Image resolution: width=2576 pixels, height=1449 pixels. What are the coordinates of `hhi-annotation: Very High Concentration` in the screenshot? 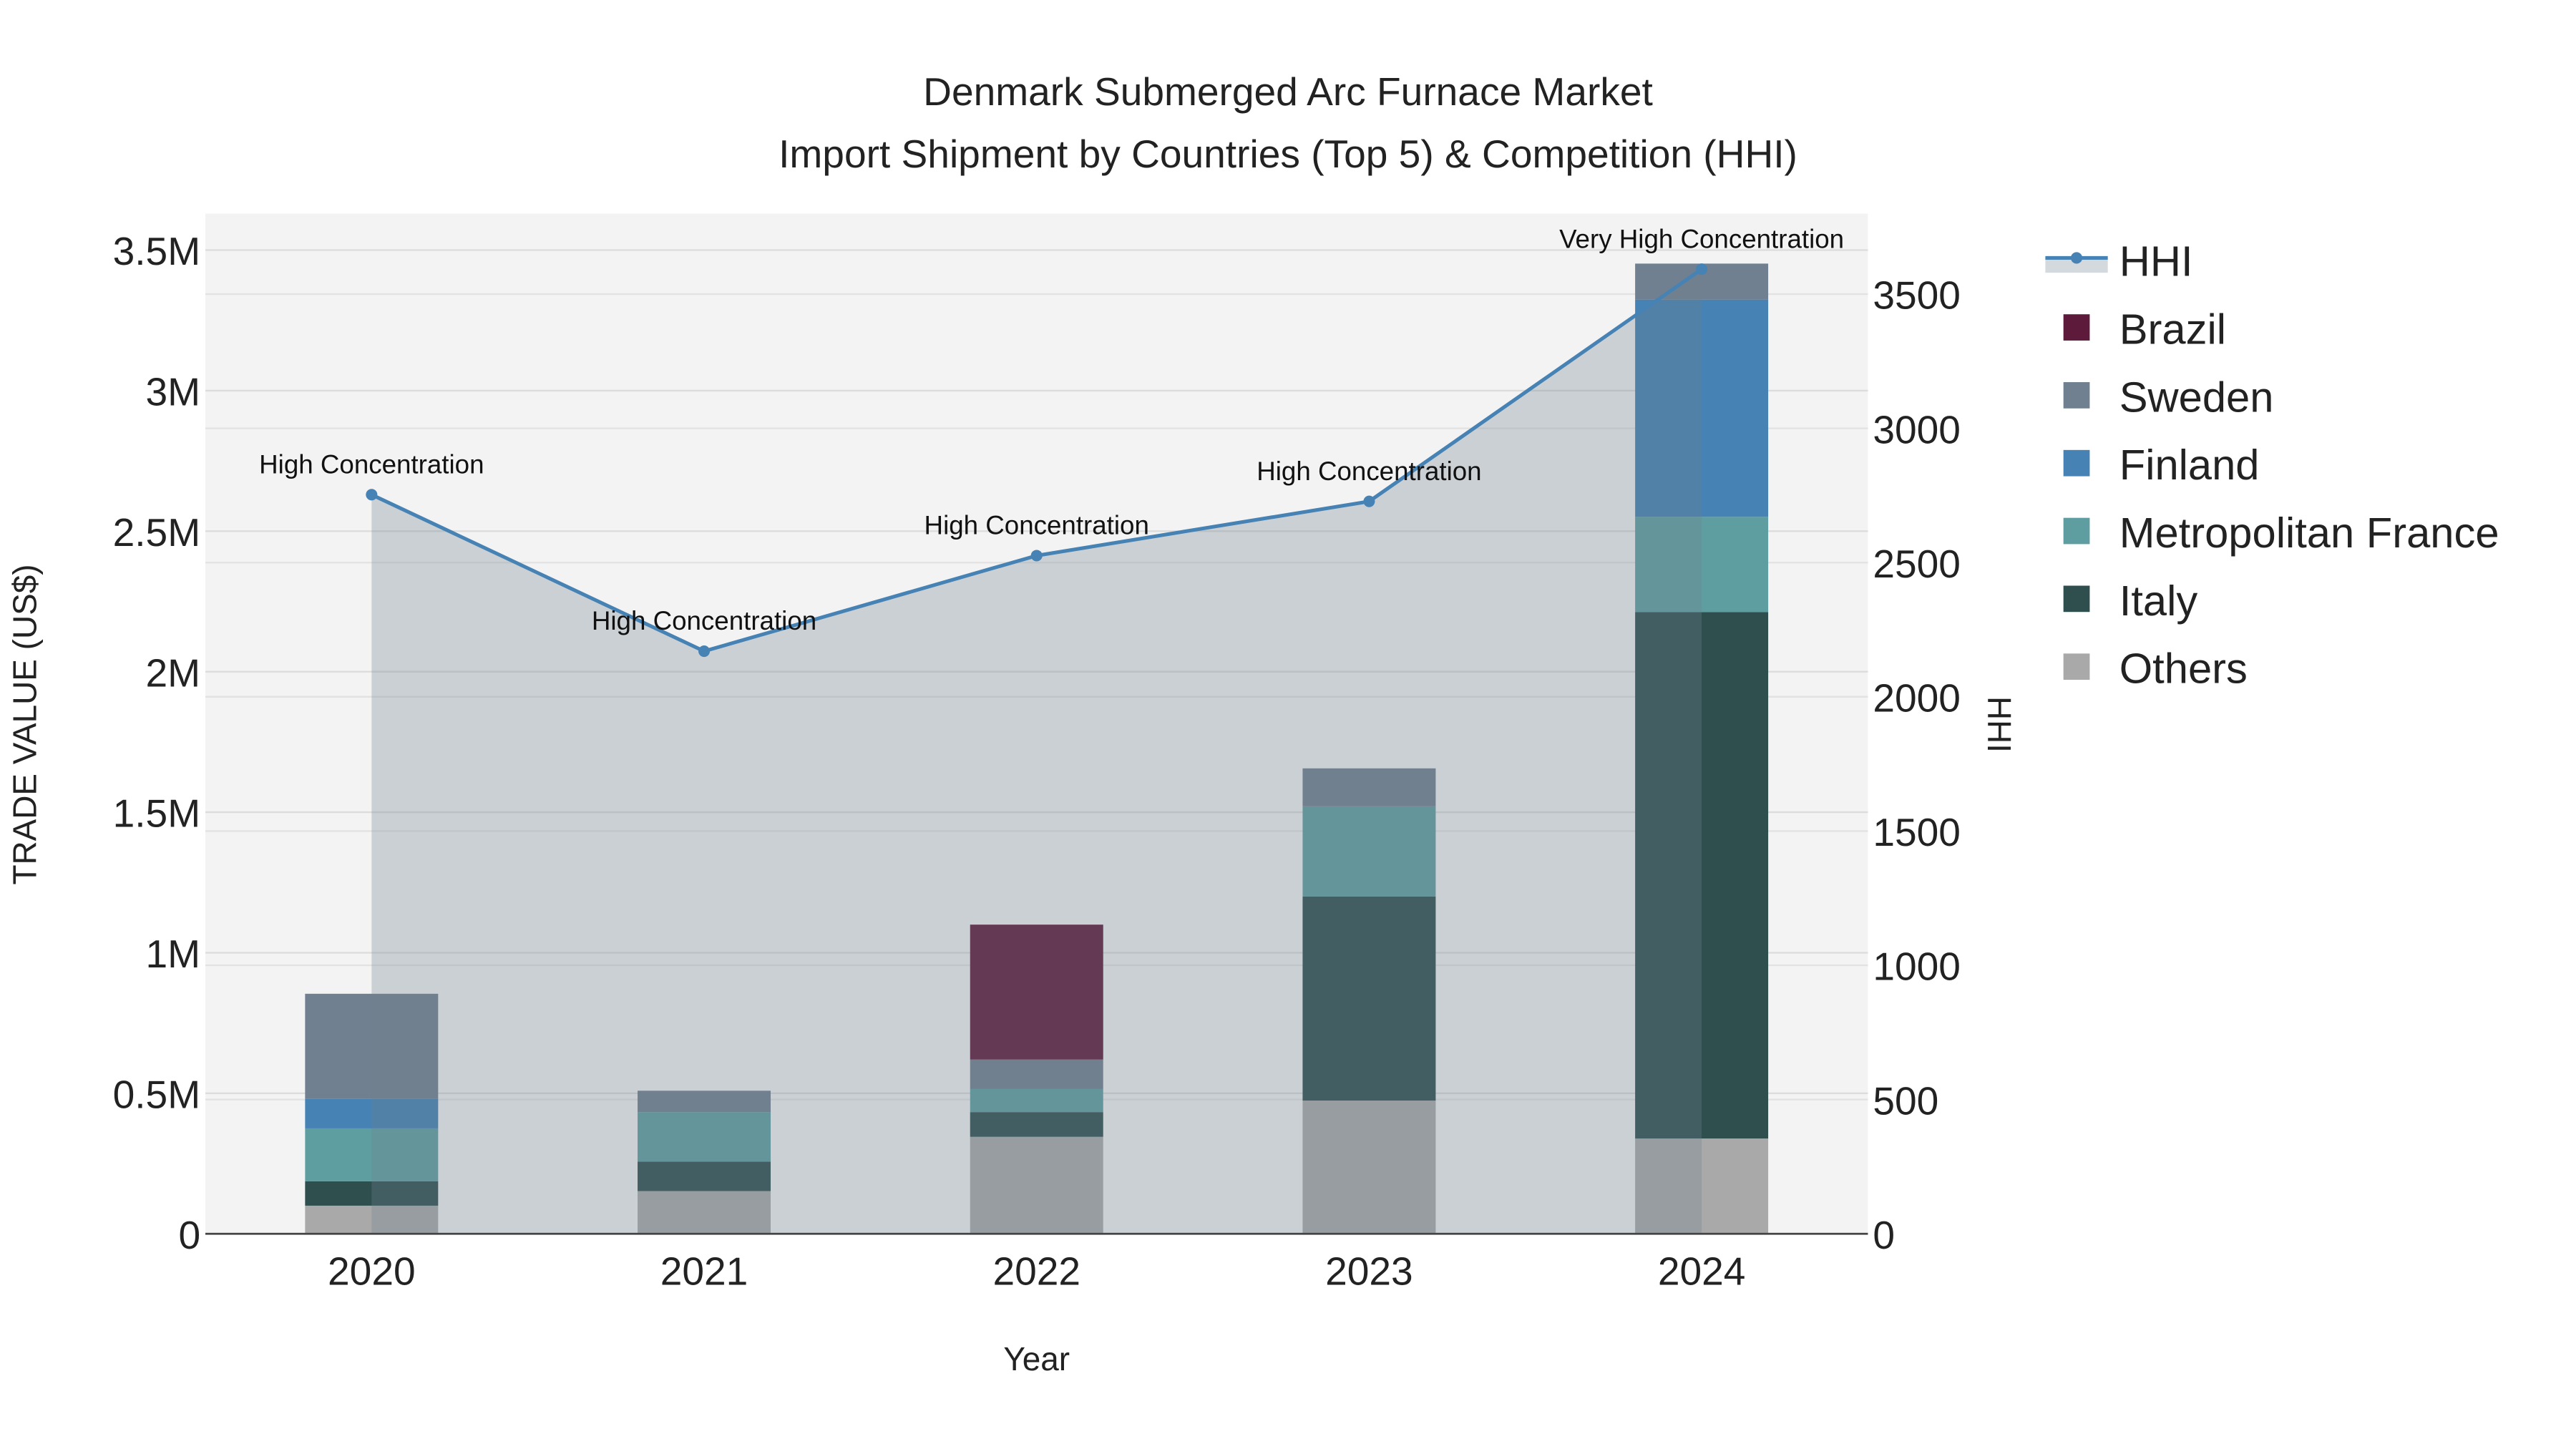 It's located at (1701, 238).